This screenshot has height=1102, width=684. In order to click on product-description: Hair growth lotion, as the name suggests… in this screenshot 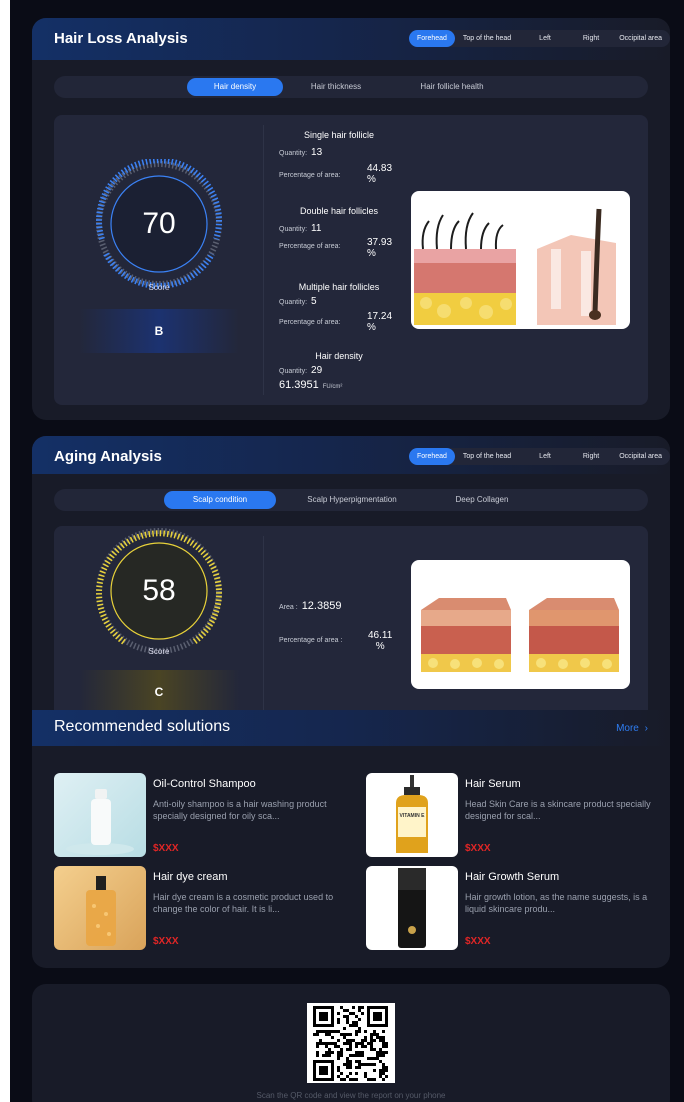, I will do `click(556, 903)`.